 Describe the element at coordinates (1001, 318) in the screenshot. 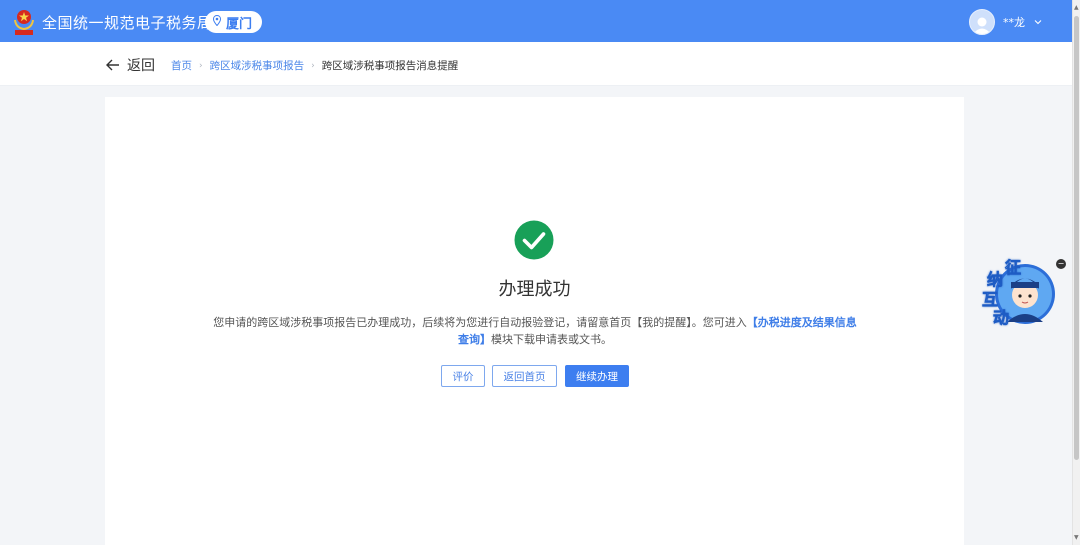

I see `widget-char: 动` at that location.